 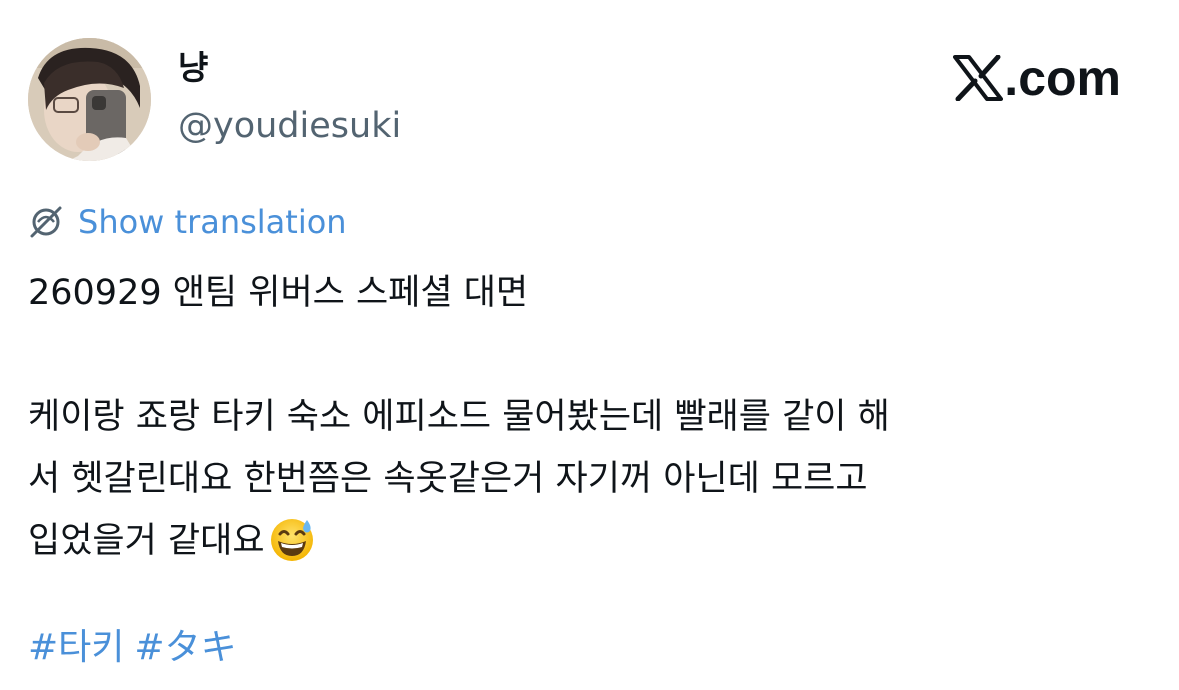 I want to click on avatar, so click(x=89, y=99).